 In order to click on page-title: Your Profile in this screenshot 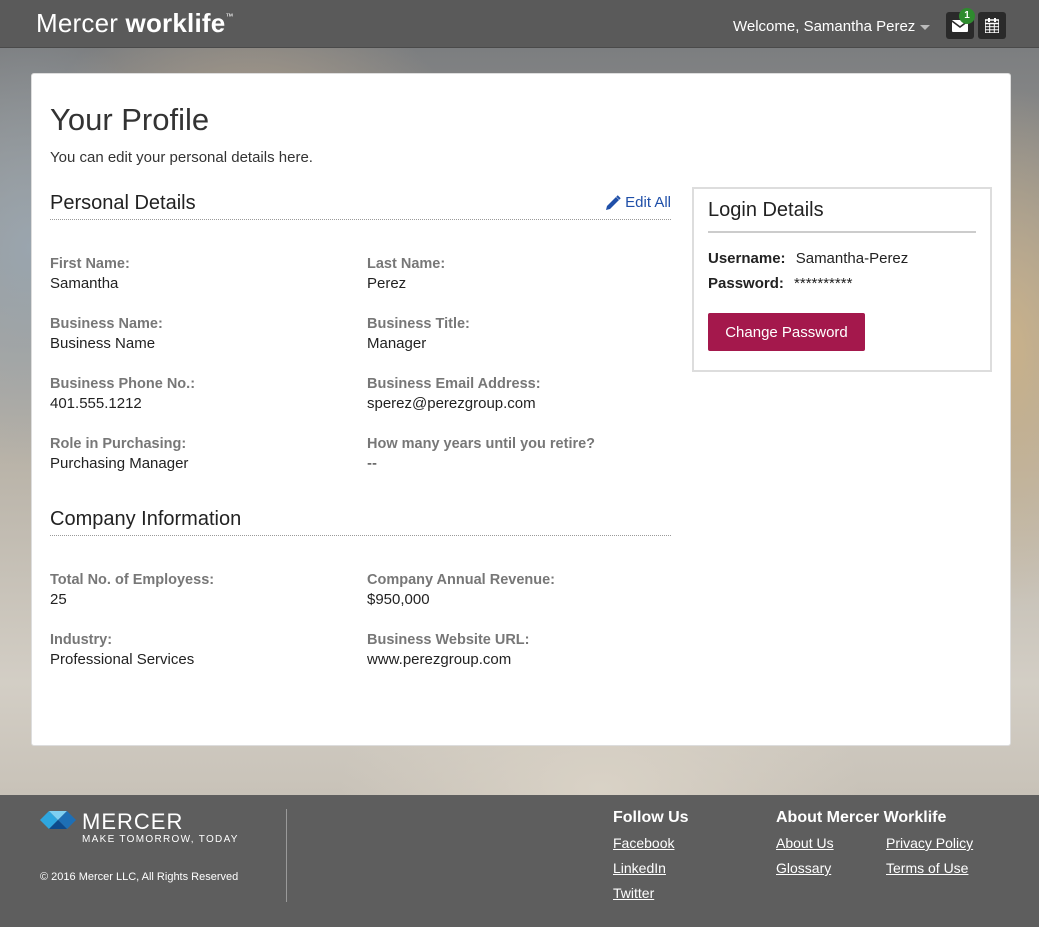, I will do `click(130, 119)`.